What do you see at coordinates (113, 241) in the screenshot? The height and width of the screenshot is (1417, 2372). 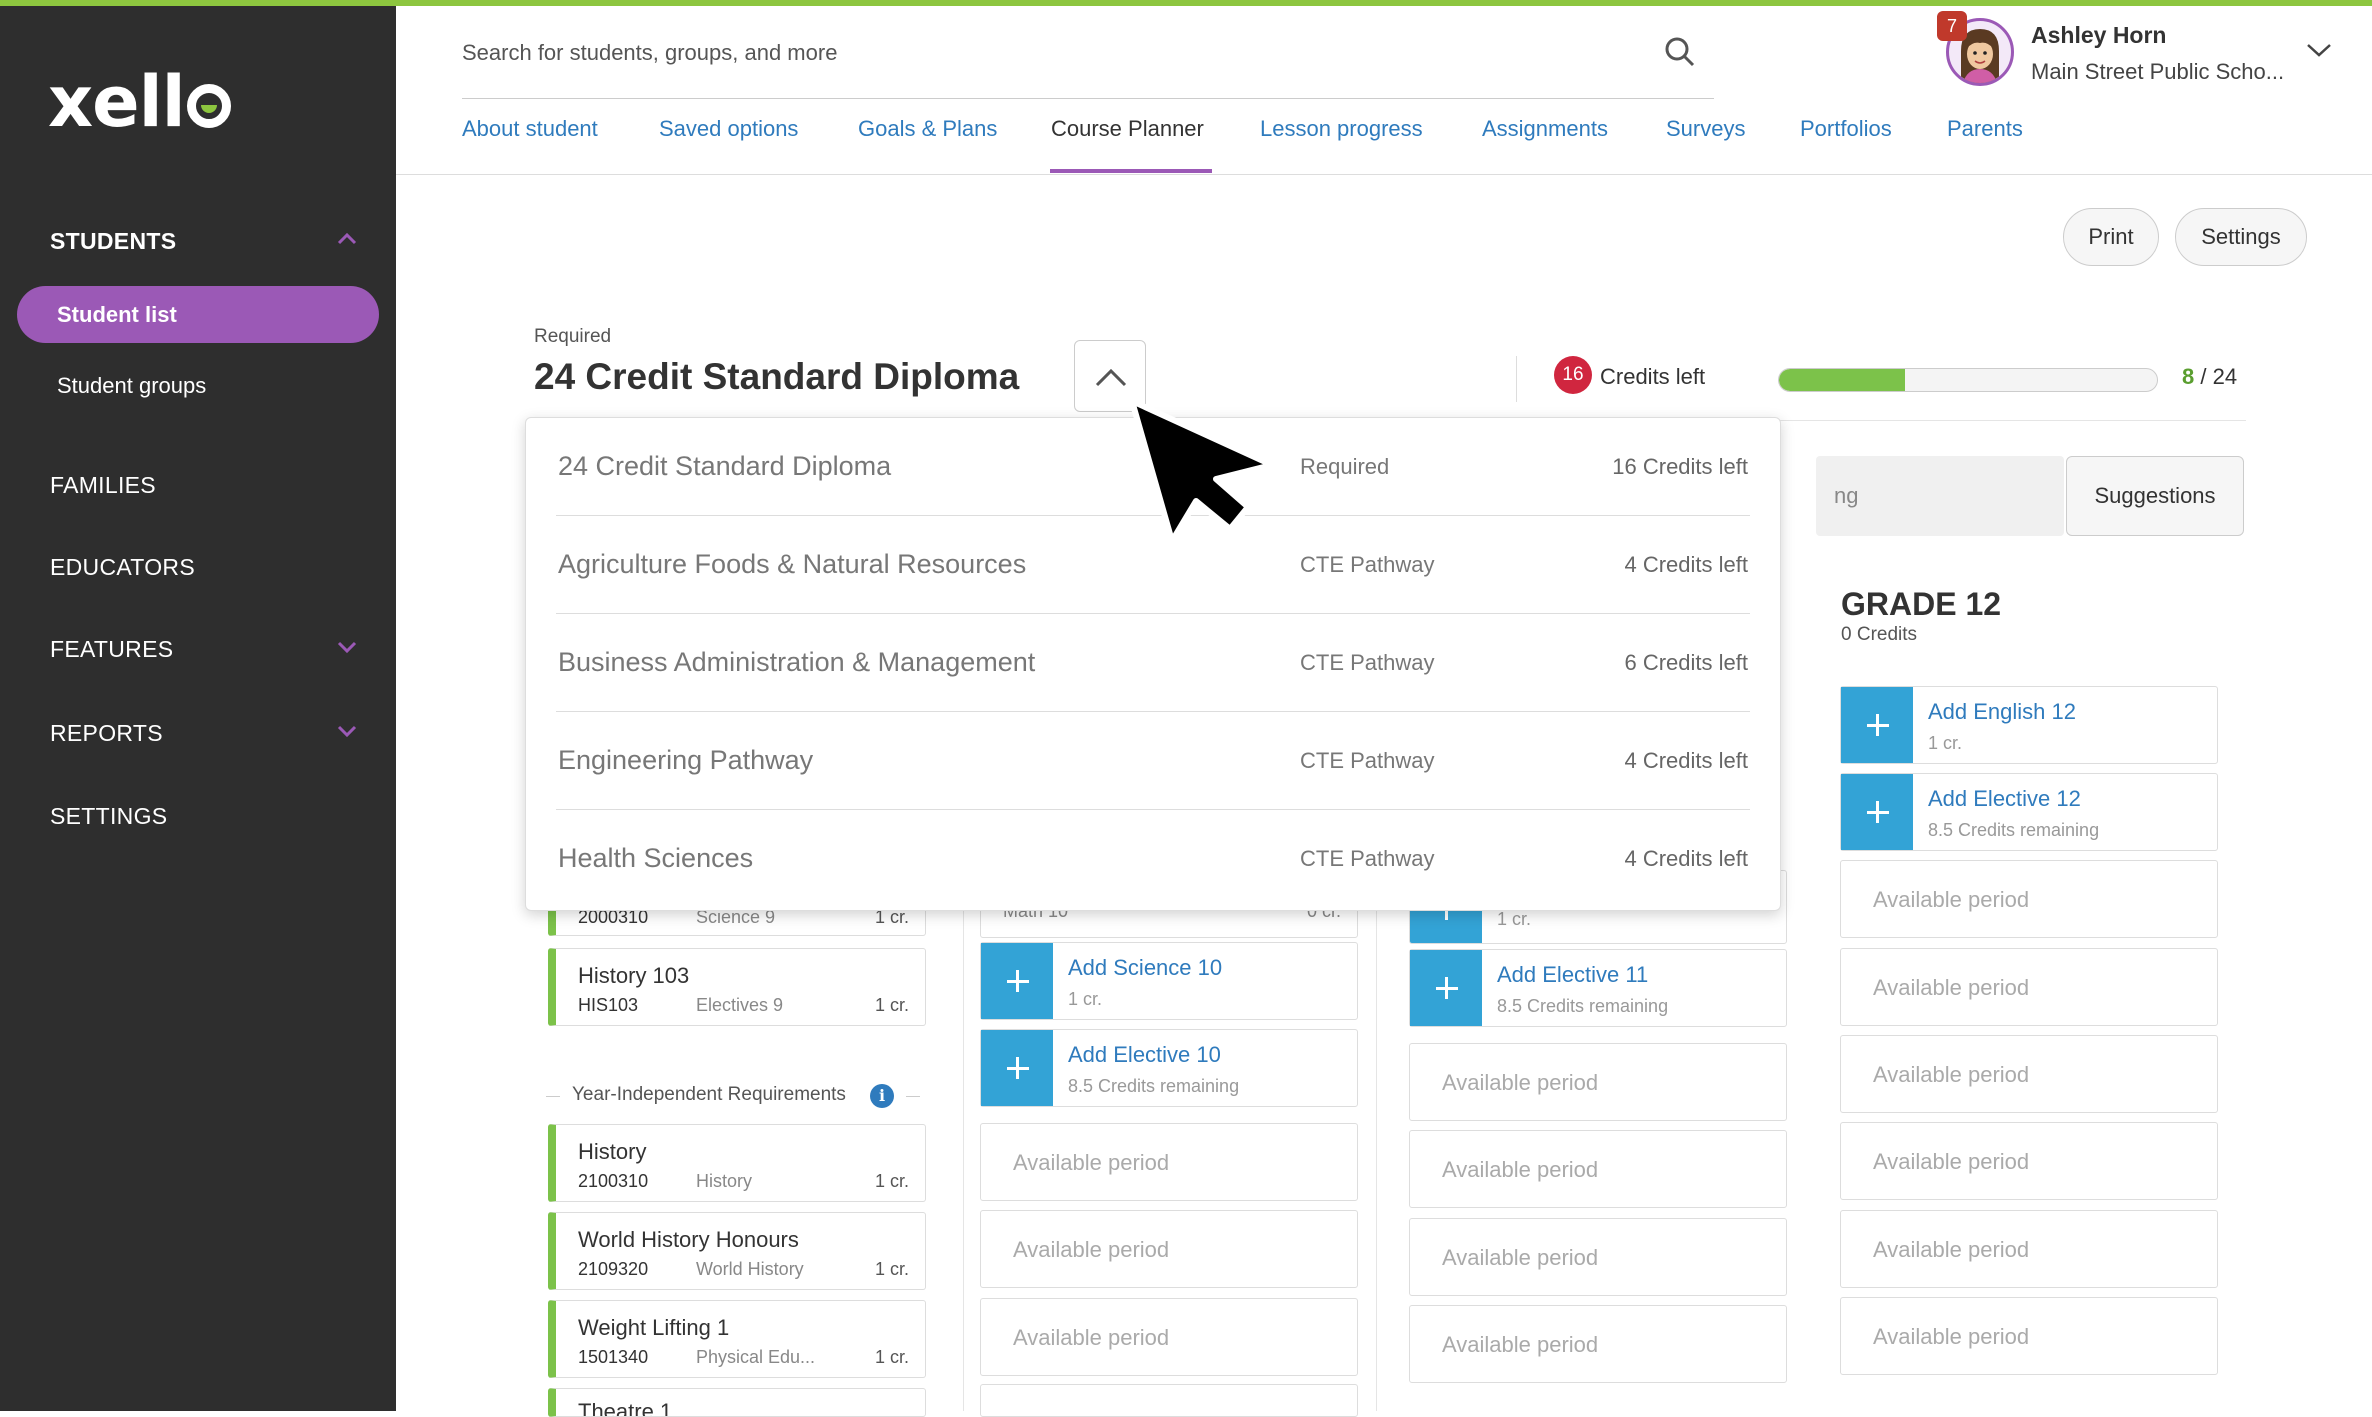 I see `nav-students: STUDENTS` at bounding box center [113, 241].